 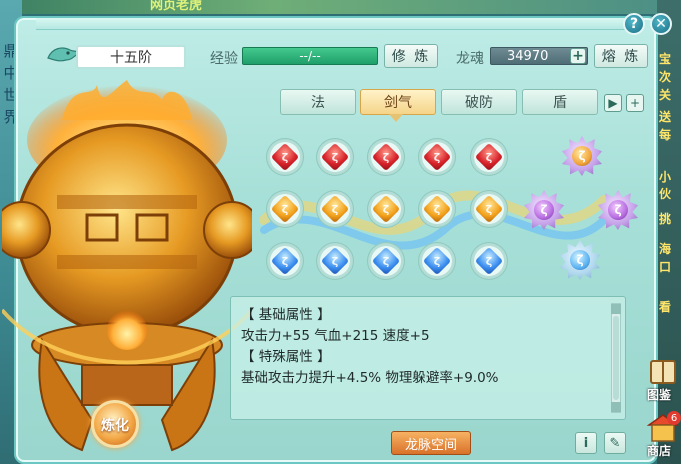 I want to click on right-bg-text: 每, so click(x=665, y=135).